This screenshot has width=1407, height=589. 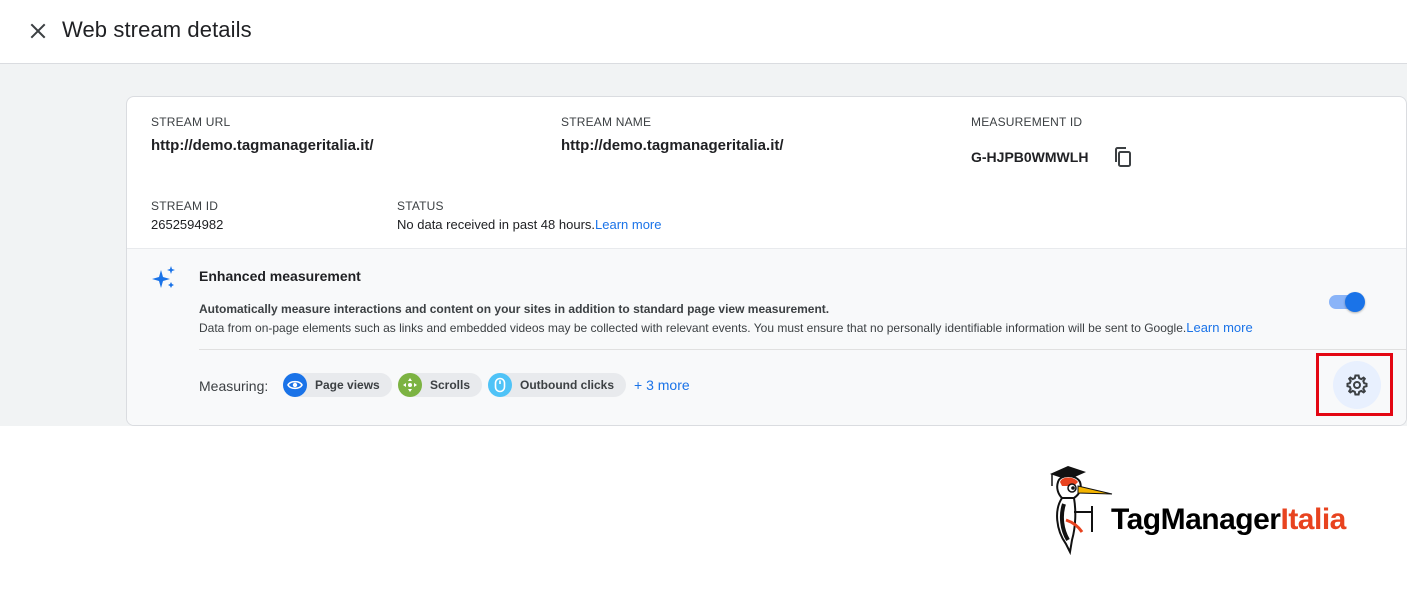 What do you see at coordinates (450, 385) in the screenshot?
I see `chip-label: Scrolls` at bounding box center [450, 385].